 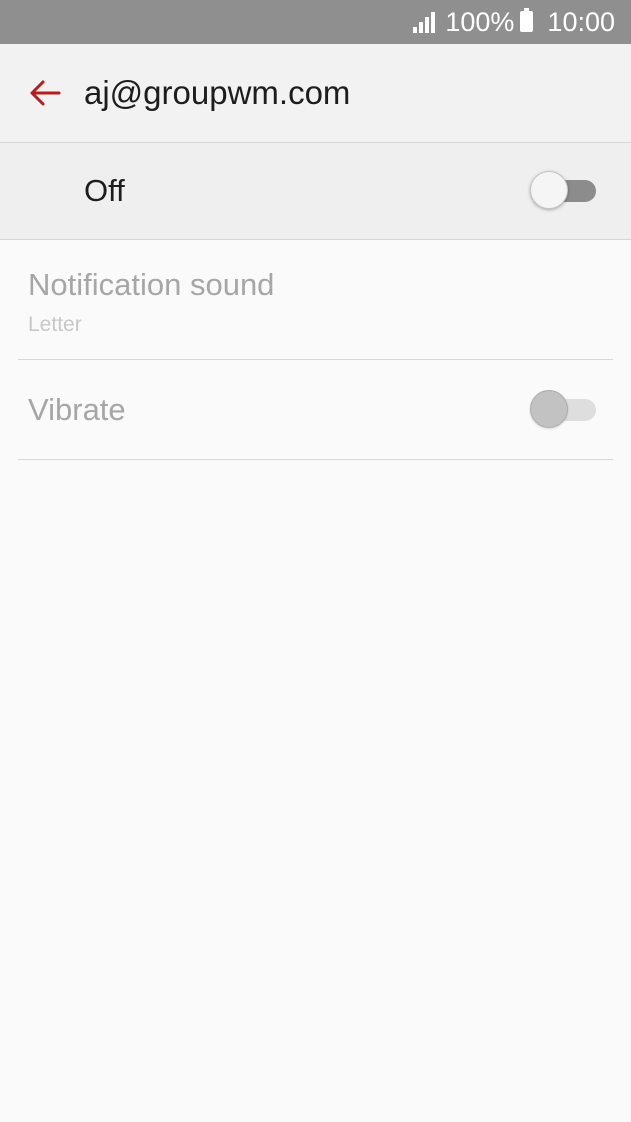 What do you see at coordinates (77, 409) in the screenshot?
I see `vibrate-title: Vibrate` at bounding box center [77, 409].